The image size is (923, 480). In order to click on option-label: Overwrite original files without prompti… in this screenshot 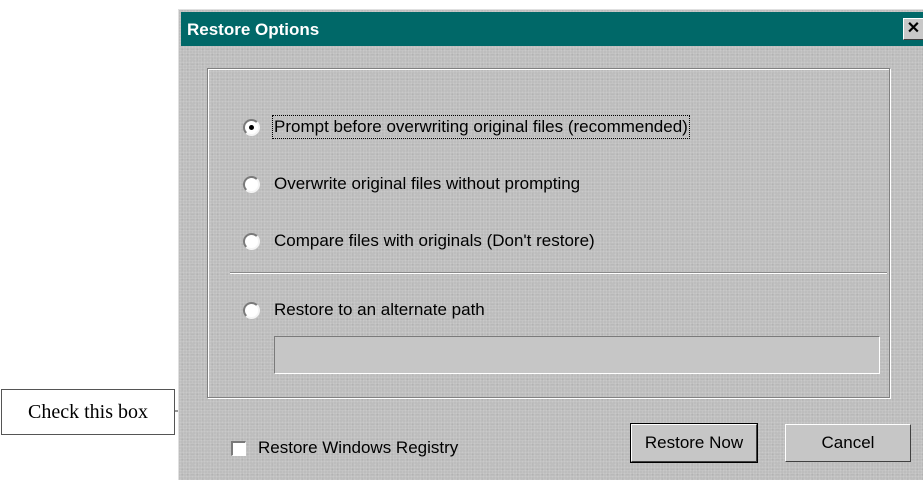, I will do `click(427, 183)`.